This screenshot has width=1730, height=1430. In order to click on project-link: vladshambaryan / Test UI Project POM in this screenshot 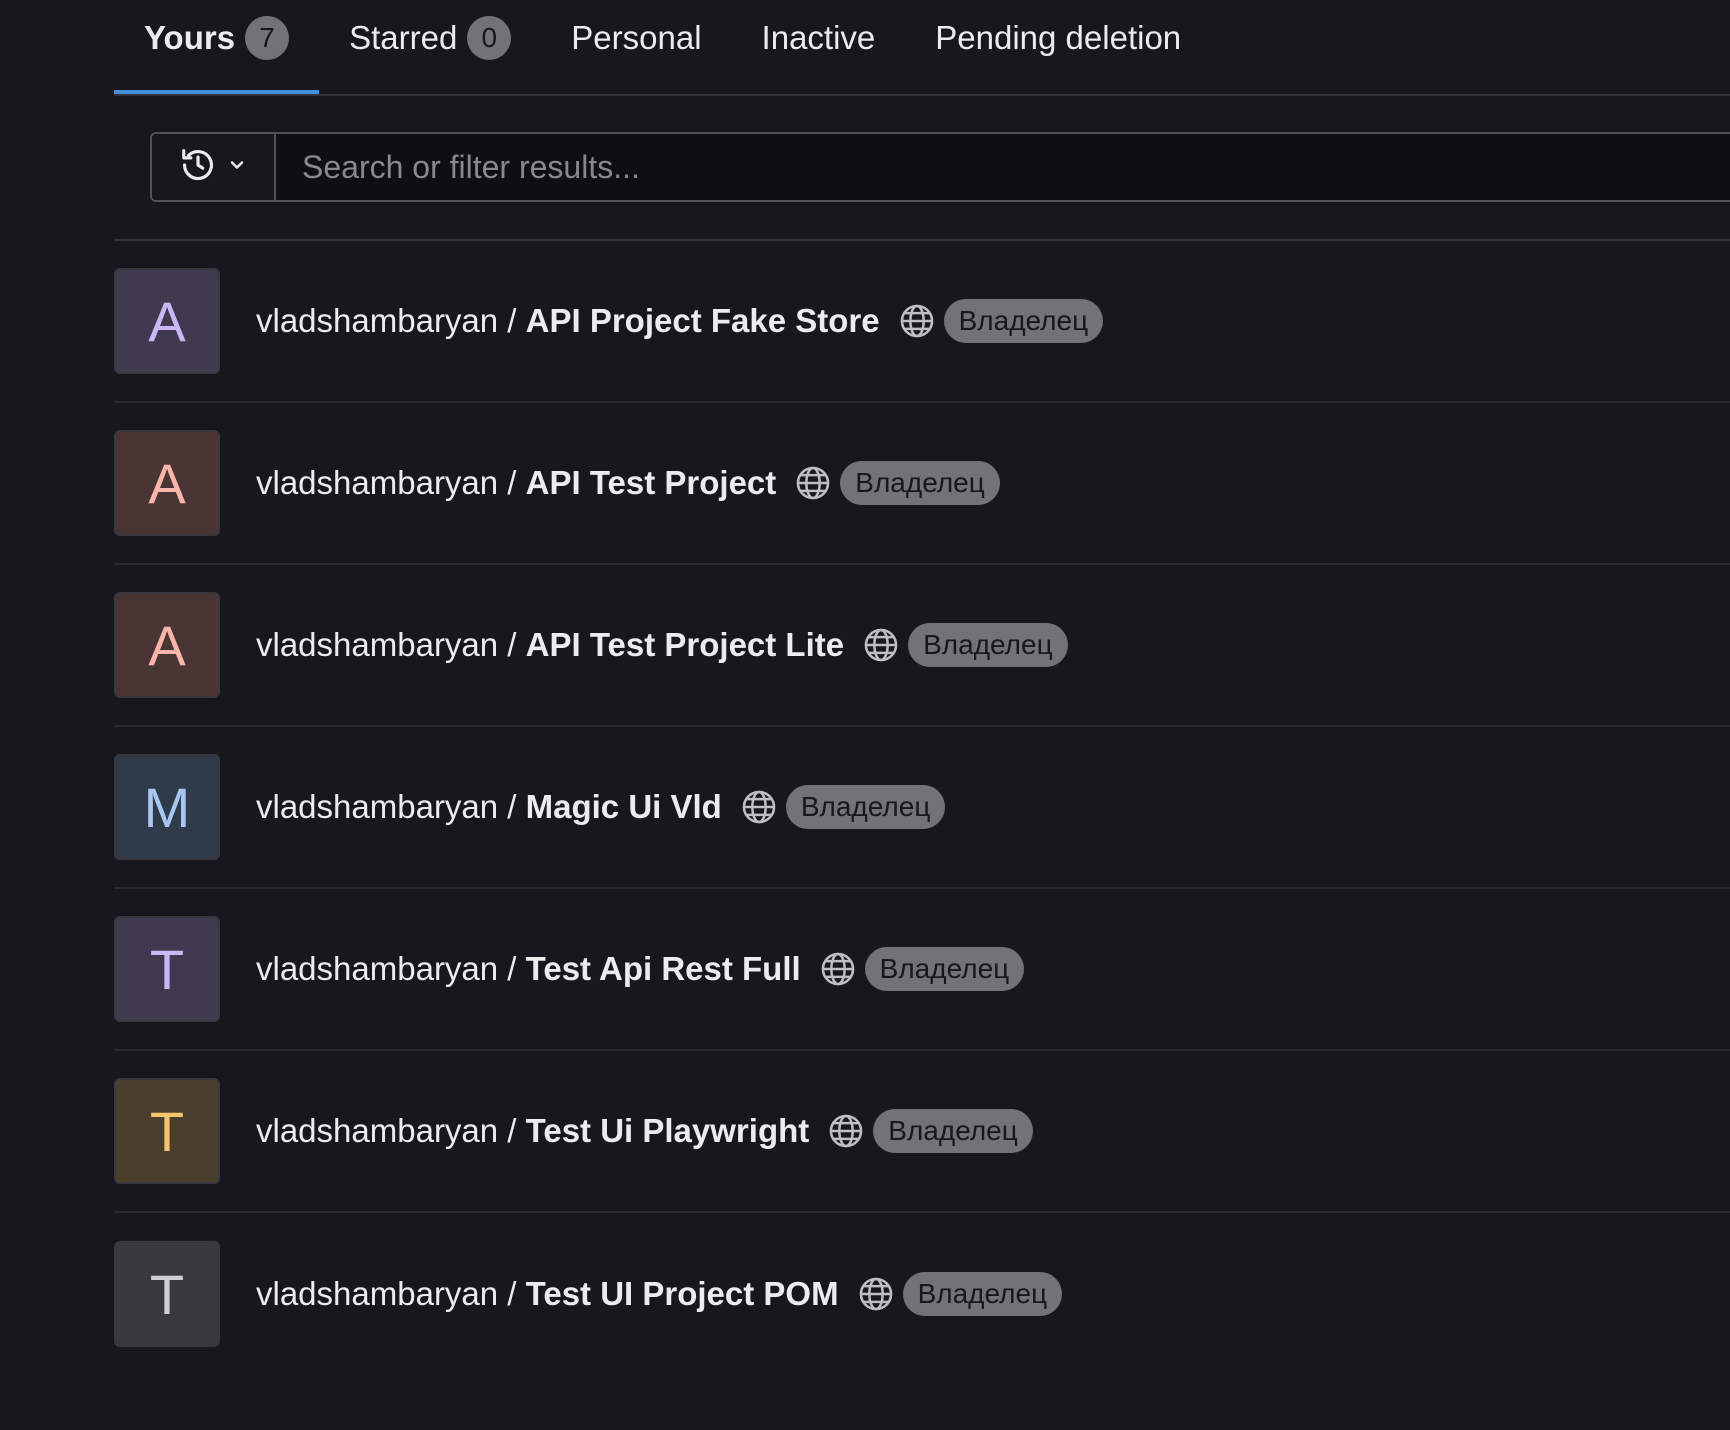, I will do `click(547, 1294)`.